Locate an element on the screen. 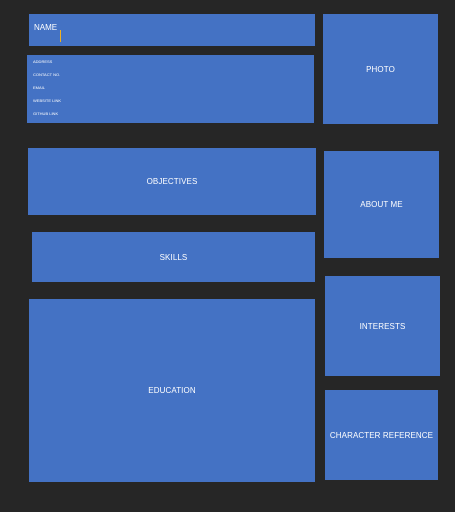 This screenshot has width=455, height=512. character-reference-label: CHARACTER REFERENCE is located at coordinates (381, 435).